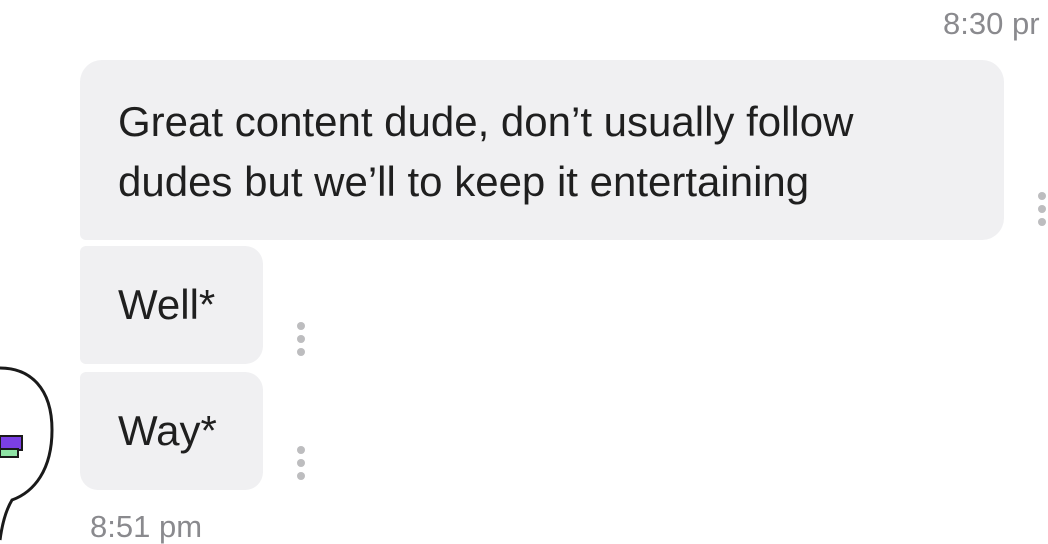  I want to click on message-bubble: Way*, so click(171, 431).